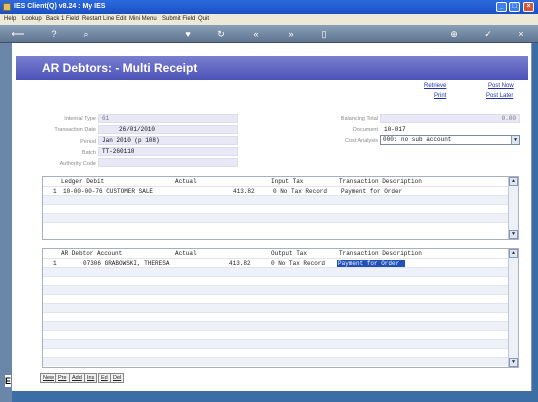 The image size is (538, 402). What do you see at coordinates (359, 119) in the screenshot?
I see `balancing-total-label: Balancing Total` at bounding box center [359, 119].